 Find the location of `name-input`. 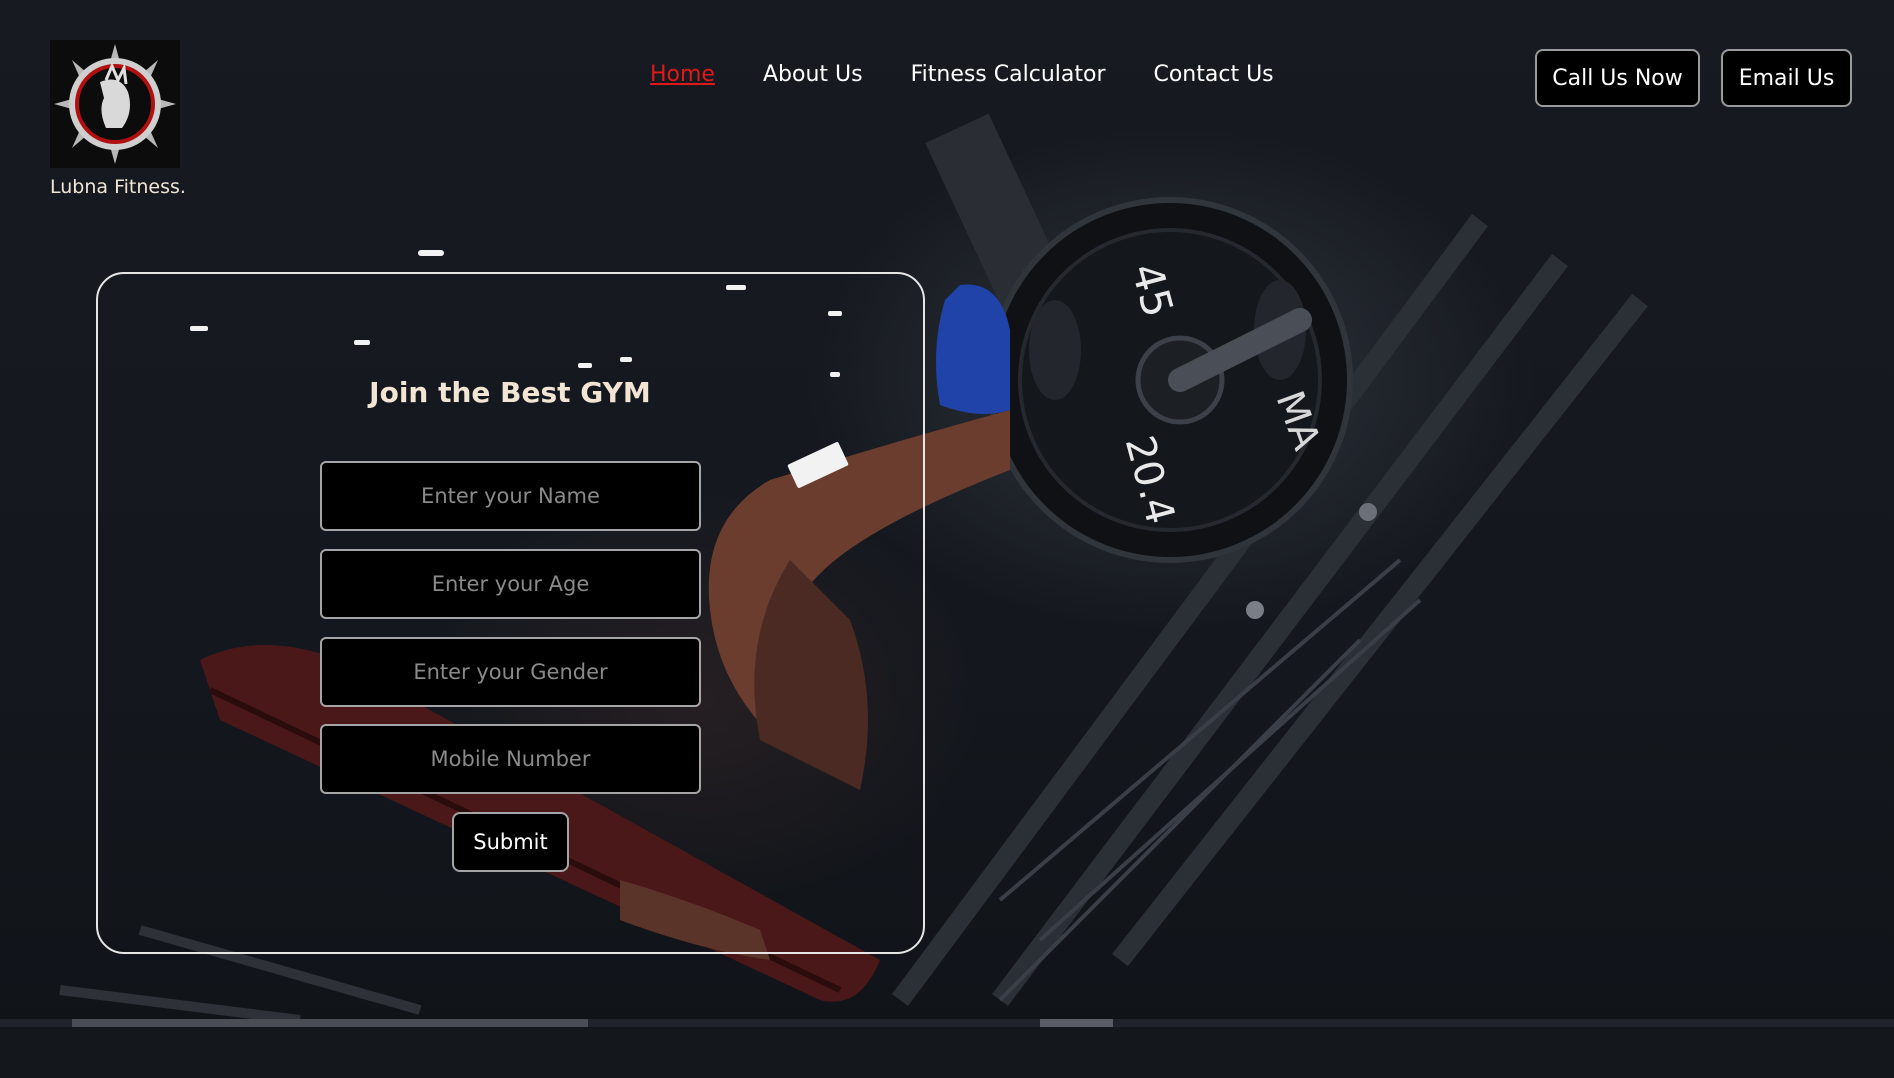

name-input is located at coordinates (510, 496).